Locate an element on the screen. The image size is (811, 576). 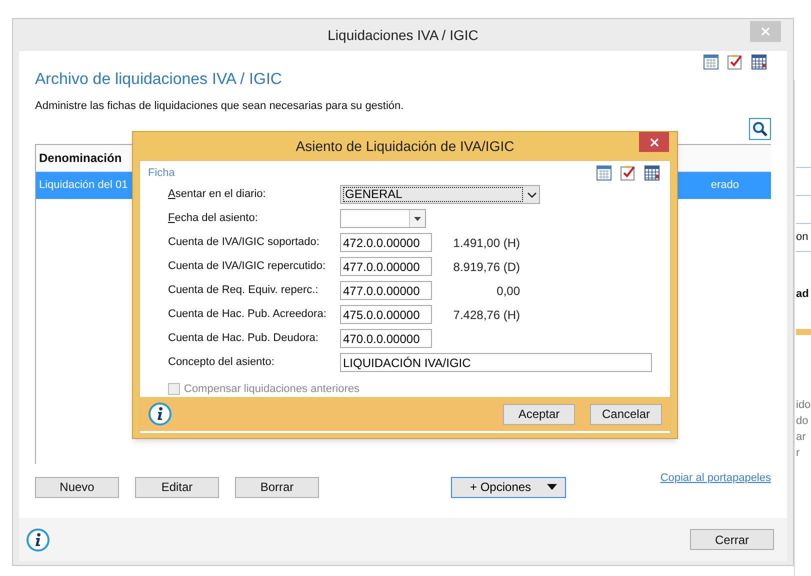
date-field is located at coordinates (383, 218).